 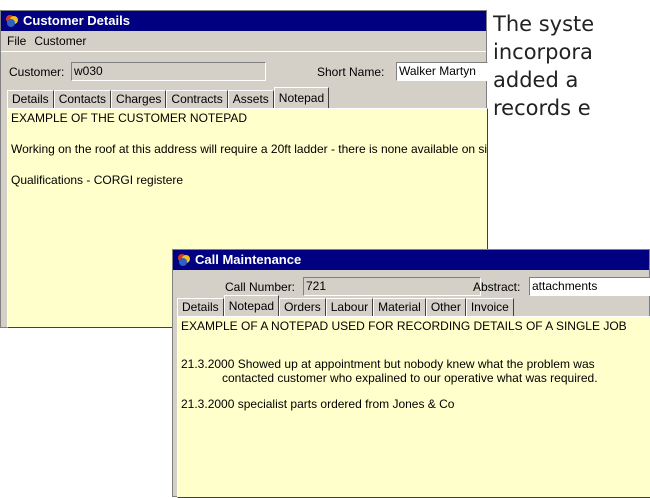 I want to click on tab-contracts: Contracts, so click(x=197, y=99).